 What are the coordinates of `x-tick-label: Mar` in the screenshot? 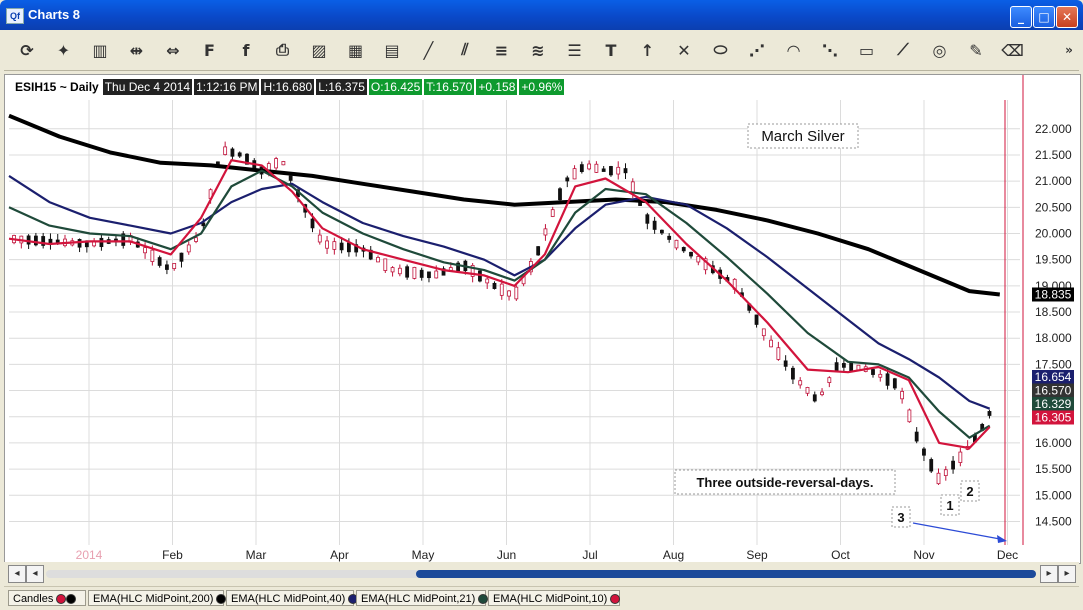 It's located at (256, 555).